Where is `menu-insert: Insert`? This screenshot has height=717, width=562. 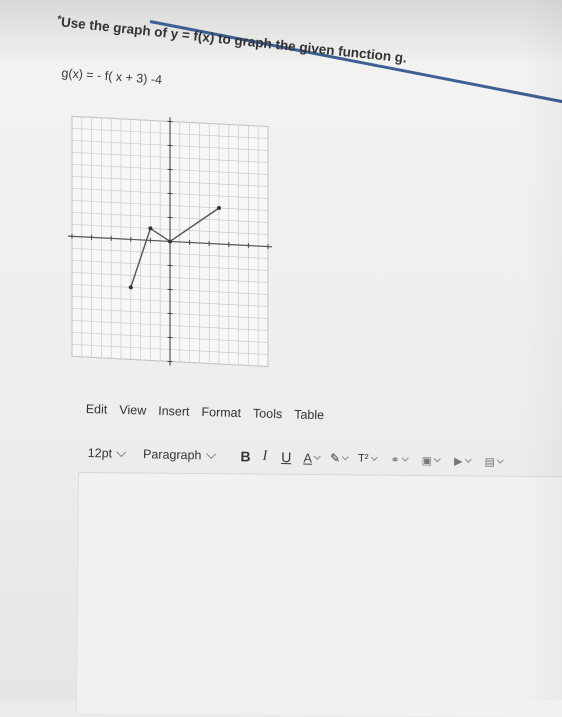
menu-insert: Insert is located at coordinates (174, 411).